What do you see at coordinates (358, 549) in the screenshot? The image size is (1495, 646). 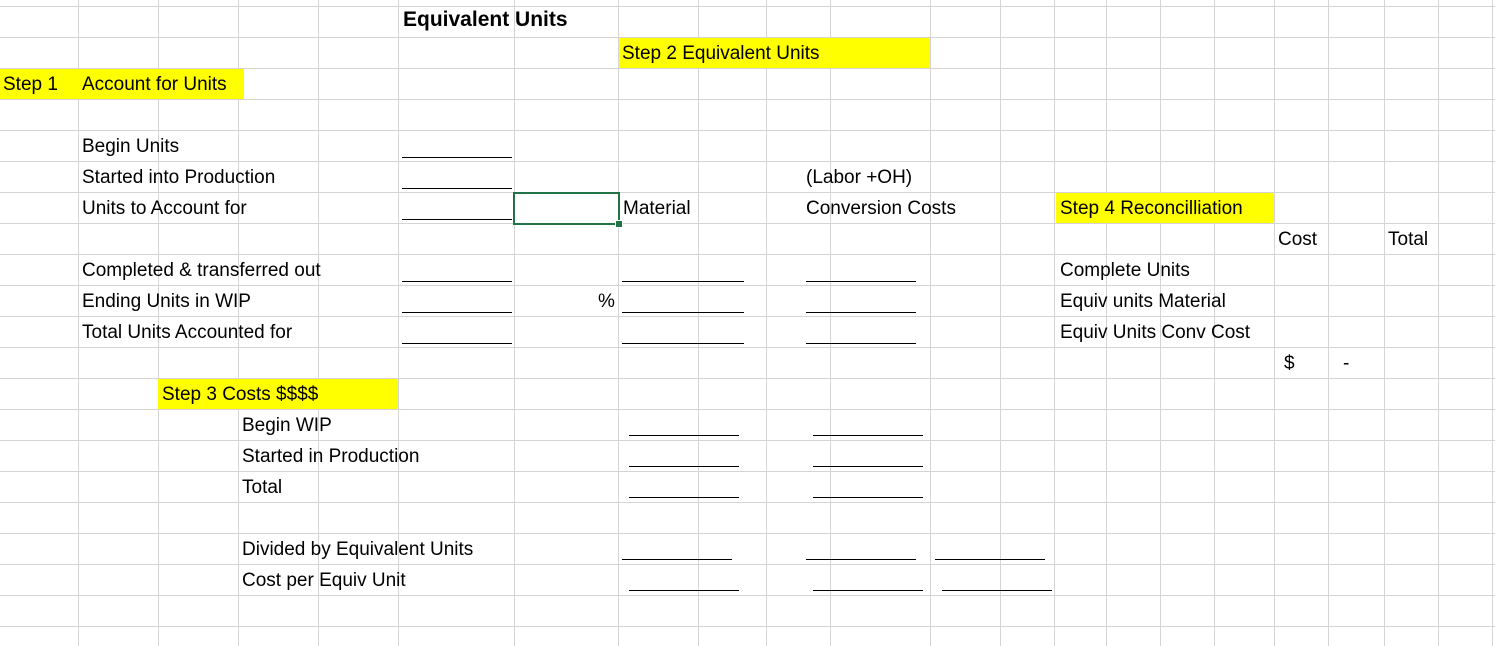 I see `divided-by-label: Divided by Equivalent Units` at bounding box center [358, 549].